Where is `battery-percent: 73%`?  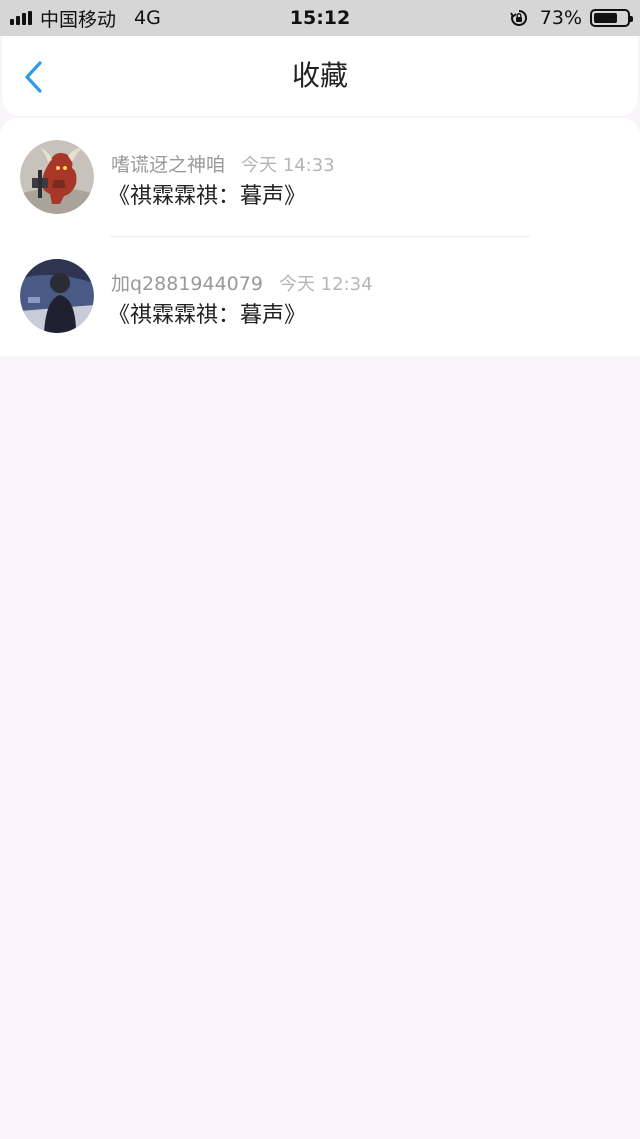
battery-percent: 73% is located at coordinates (560, 18).